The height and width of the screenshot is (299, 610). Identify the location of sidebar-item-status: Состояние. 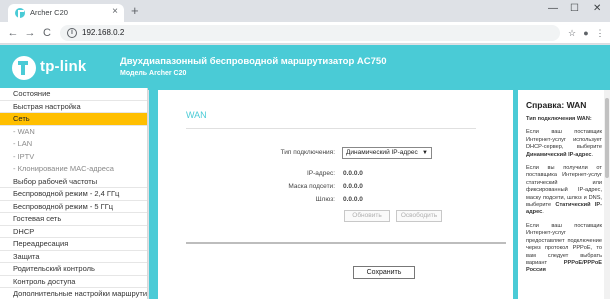
(73, 94).